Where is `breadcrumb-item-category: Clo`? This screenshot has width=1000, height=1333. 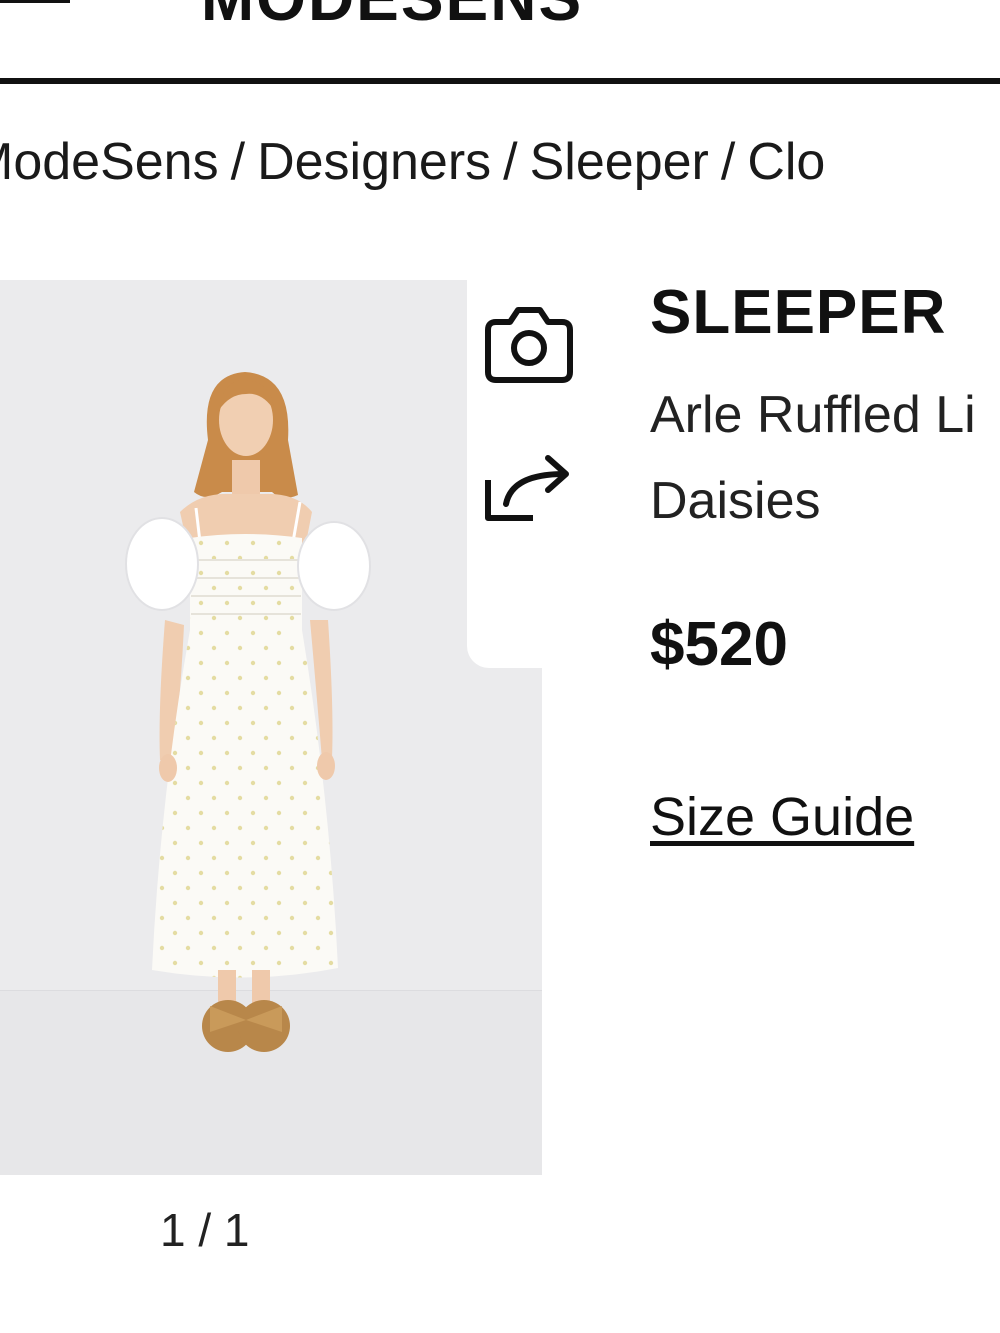 breadcrumb-item-category: Clo is located at coordinates (786, 162).